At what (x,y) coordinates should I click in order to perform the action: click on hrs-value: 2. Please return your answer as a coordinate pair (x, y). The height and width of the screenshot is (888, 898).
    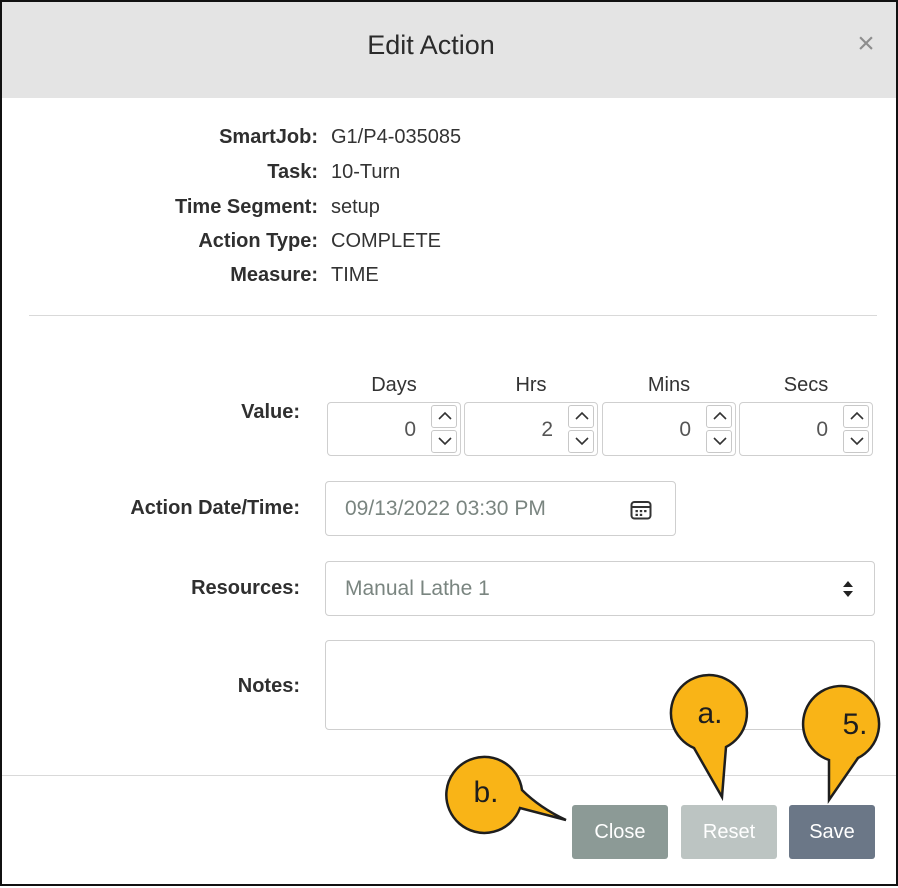
    Looking at the image, I should click on (547, 430).